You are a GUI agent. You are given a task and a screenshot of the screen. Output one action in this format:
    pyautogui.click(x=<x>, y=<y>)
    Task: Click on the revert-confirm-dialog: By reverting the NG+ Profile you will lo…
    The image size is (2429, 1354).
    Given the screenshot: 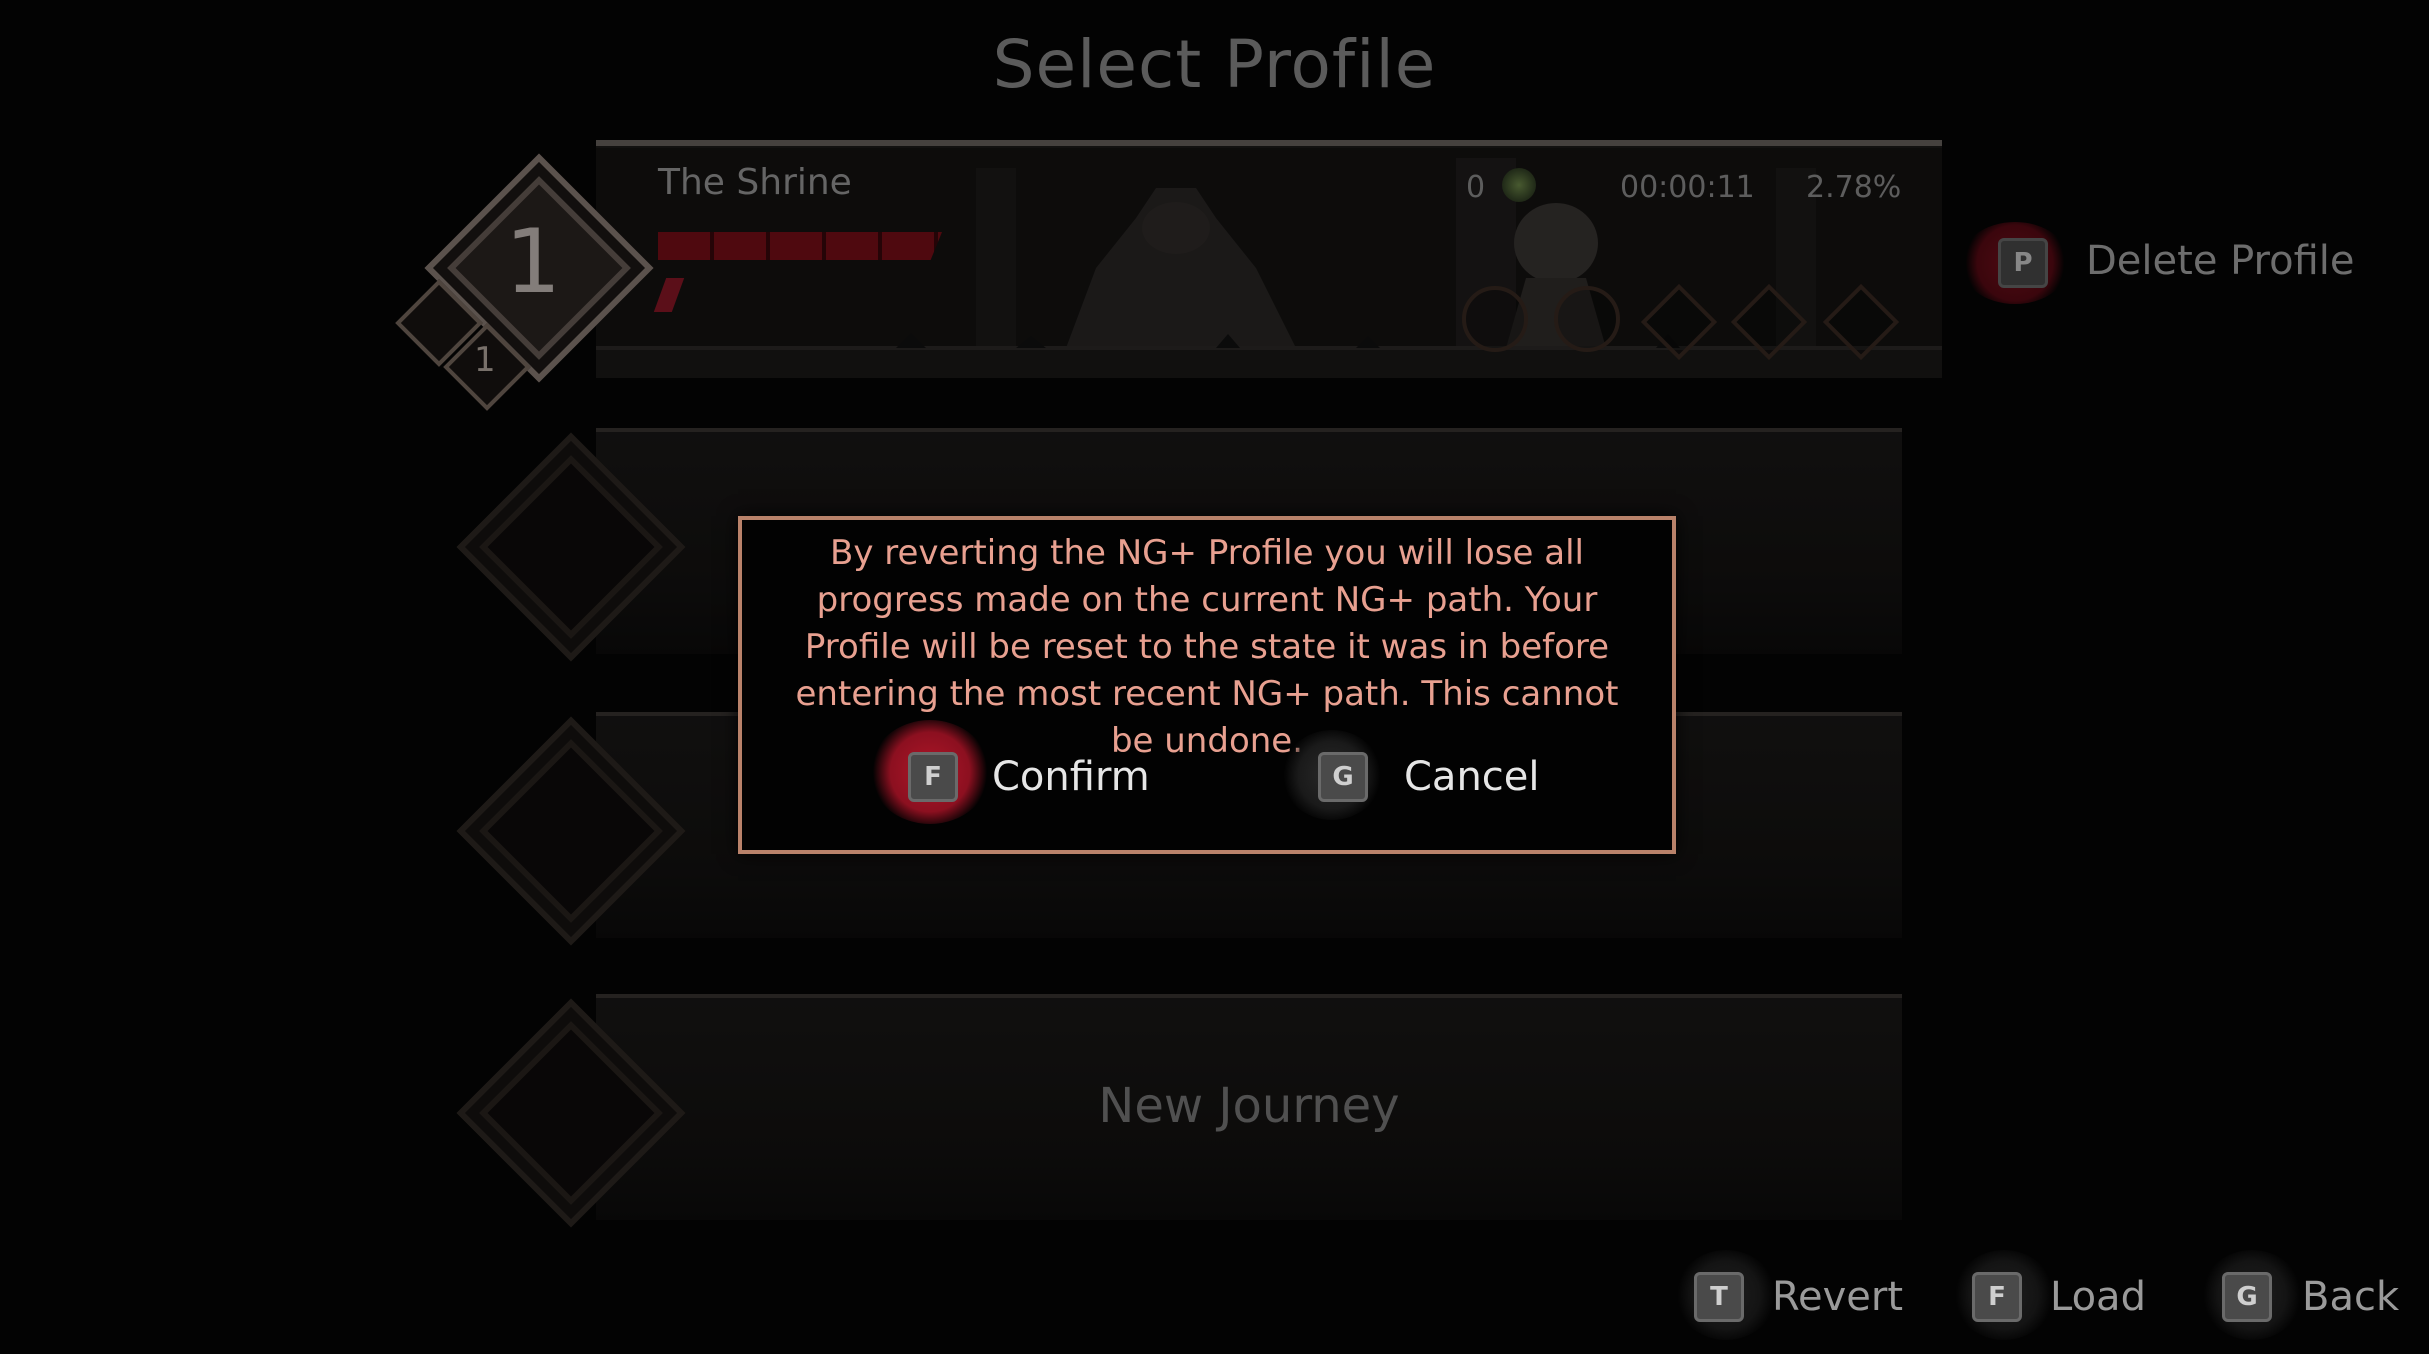 What is the action you would take?
    pyautogui.click(x=1207, y=685)
    